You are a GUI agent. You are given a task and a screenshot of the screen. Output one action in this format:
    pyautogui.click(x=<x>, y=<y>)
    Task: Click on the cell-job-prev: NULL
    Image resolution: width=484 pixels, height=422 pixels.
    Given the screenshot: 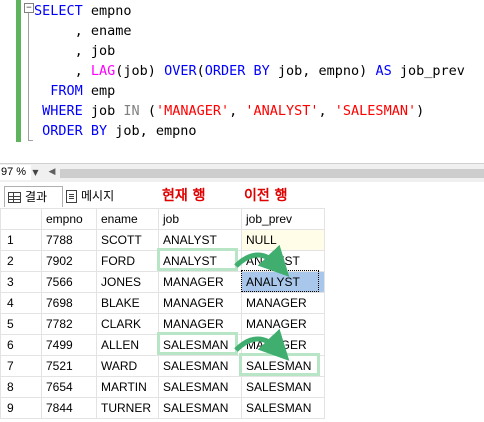 What is the action you would take?
    pyautogui.click(x=283, y=240)
    